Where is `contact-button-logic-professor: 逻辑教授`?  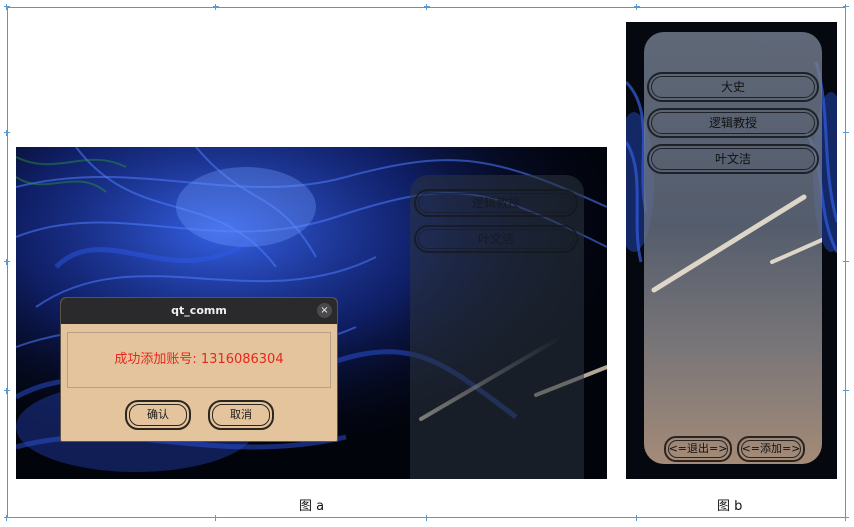
contact-button-logic-professor: 逻辑教授 is located at coordinates (733, 123).